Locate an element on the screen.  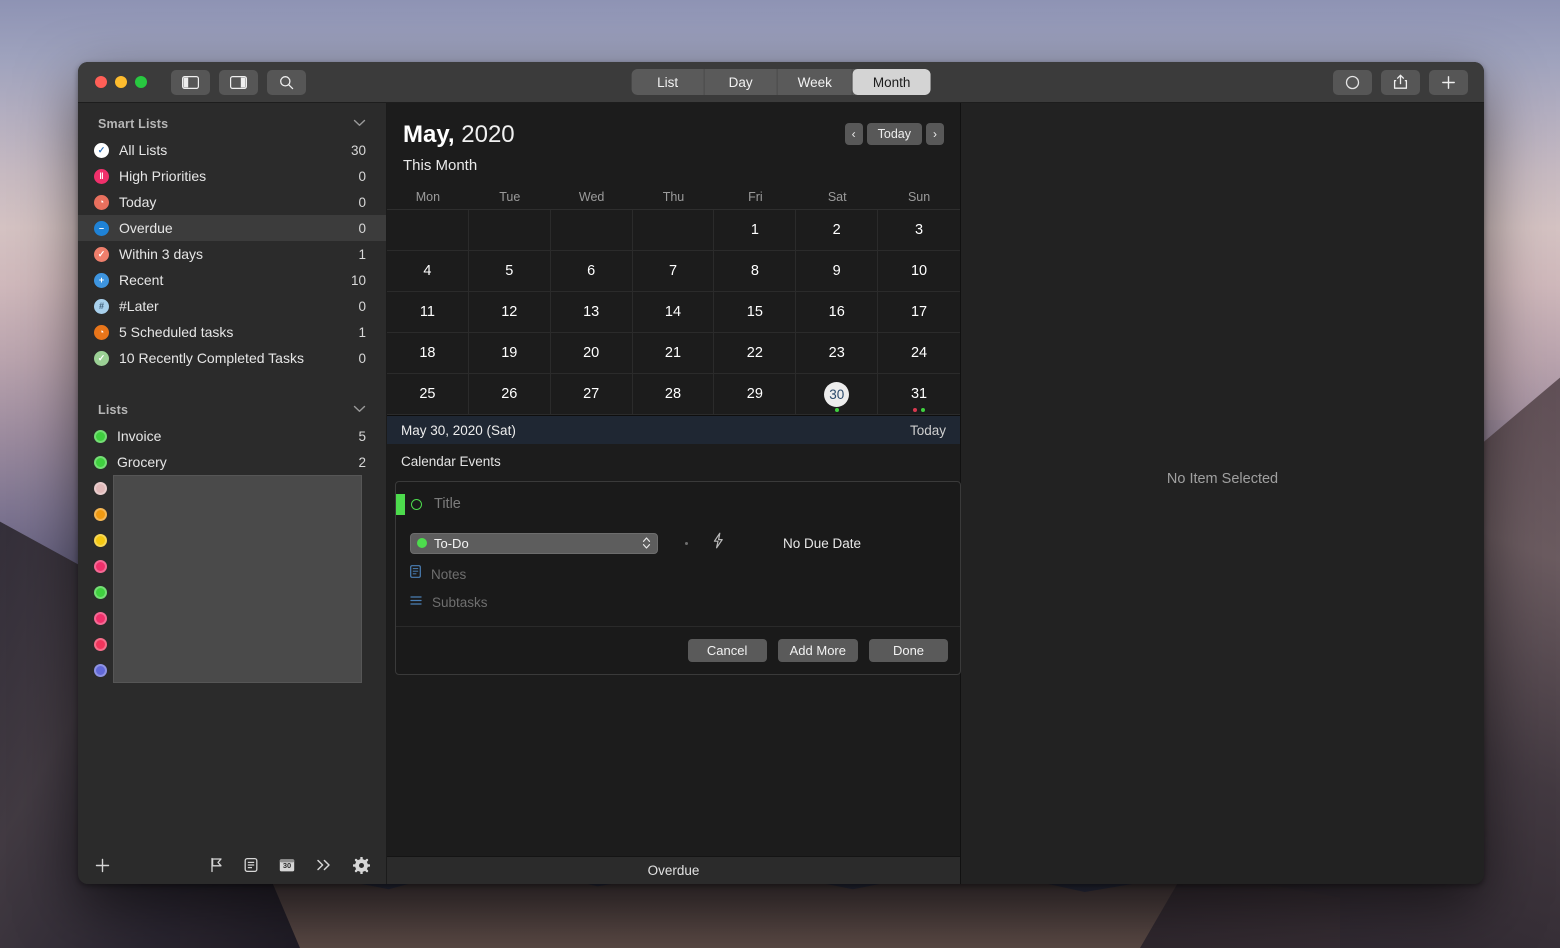
calendar-day-29: 29 is located at coordinates (755, 394).